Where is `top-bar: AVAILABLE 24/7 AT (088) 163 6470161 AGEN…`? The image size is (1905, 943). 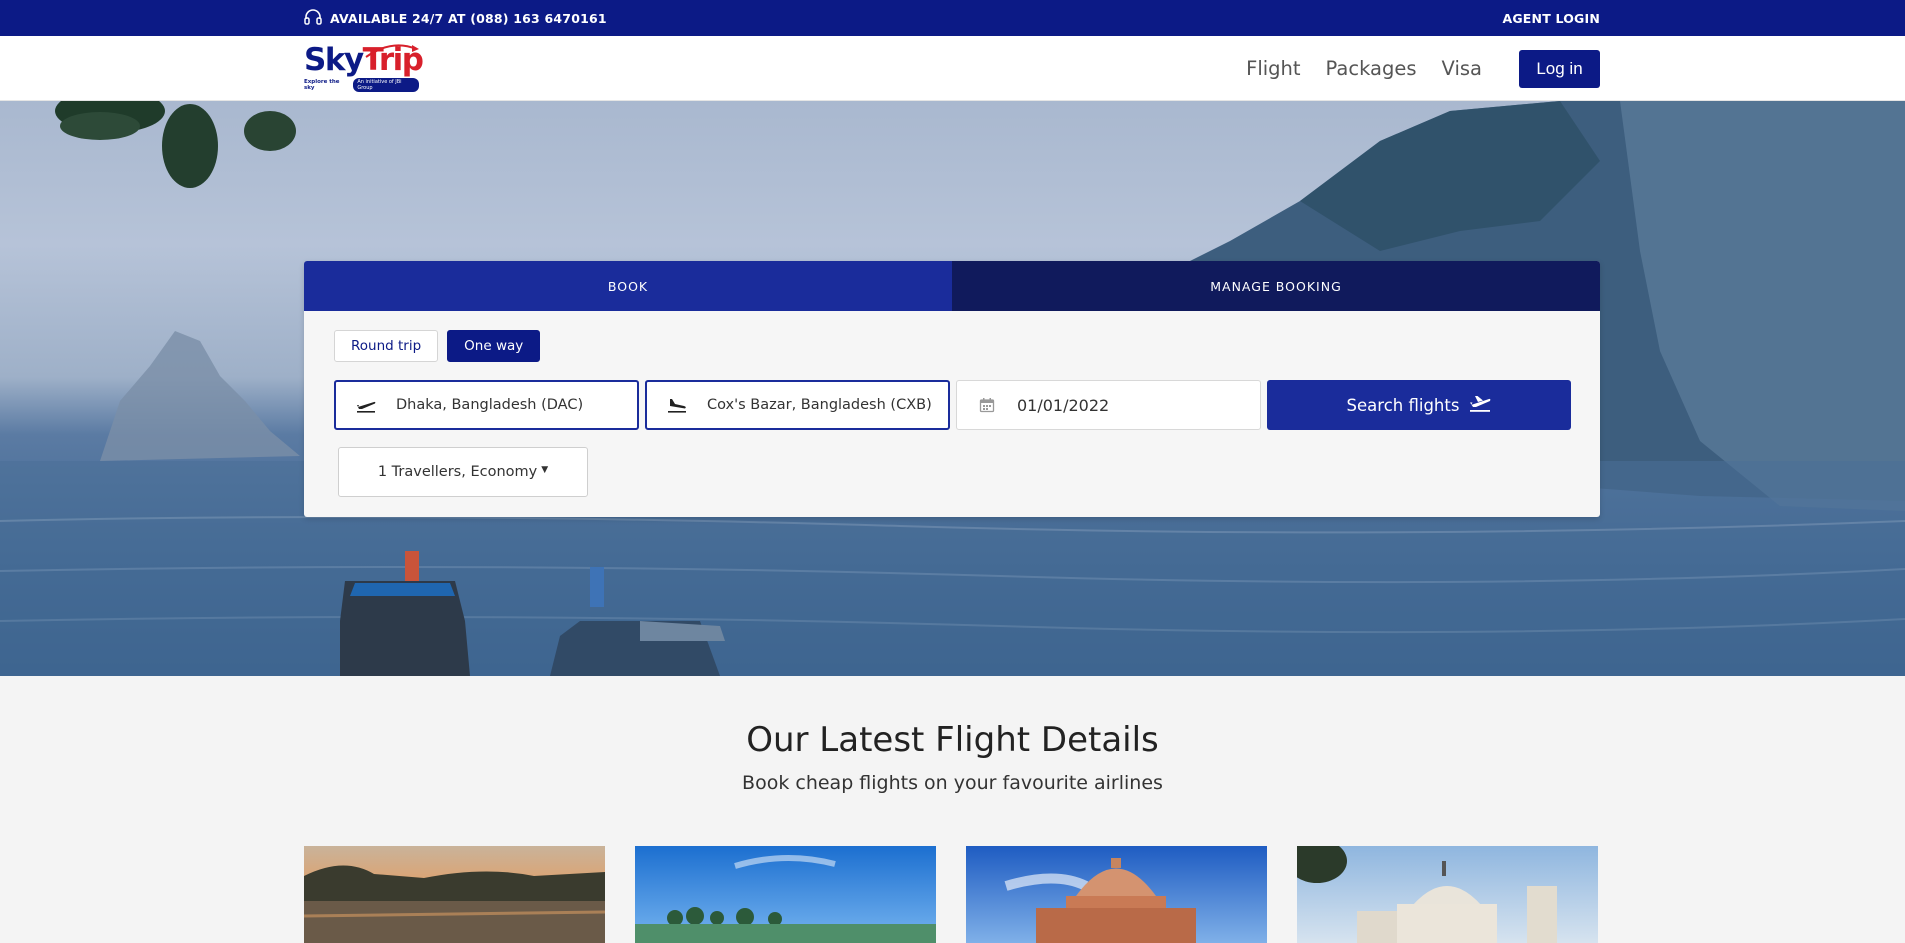 top-bar: AVAILABLE 24/7 AT (088) 163 6470161 AGEN… is located at coordinates (952, 18).